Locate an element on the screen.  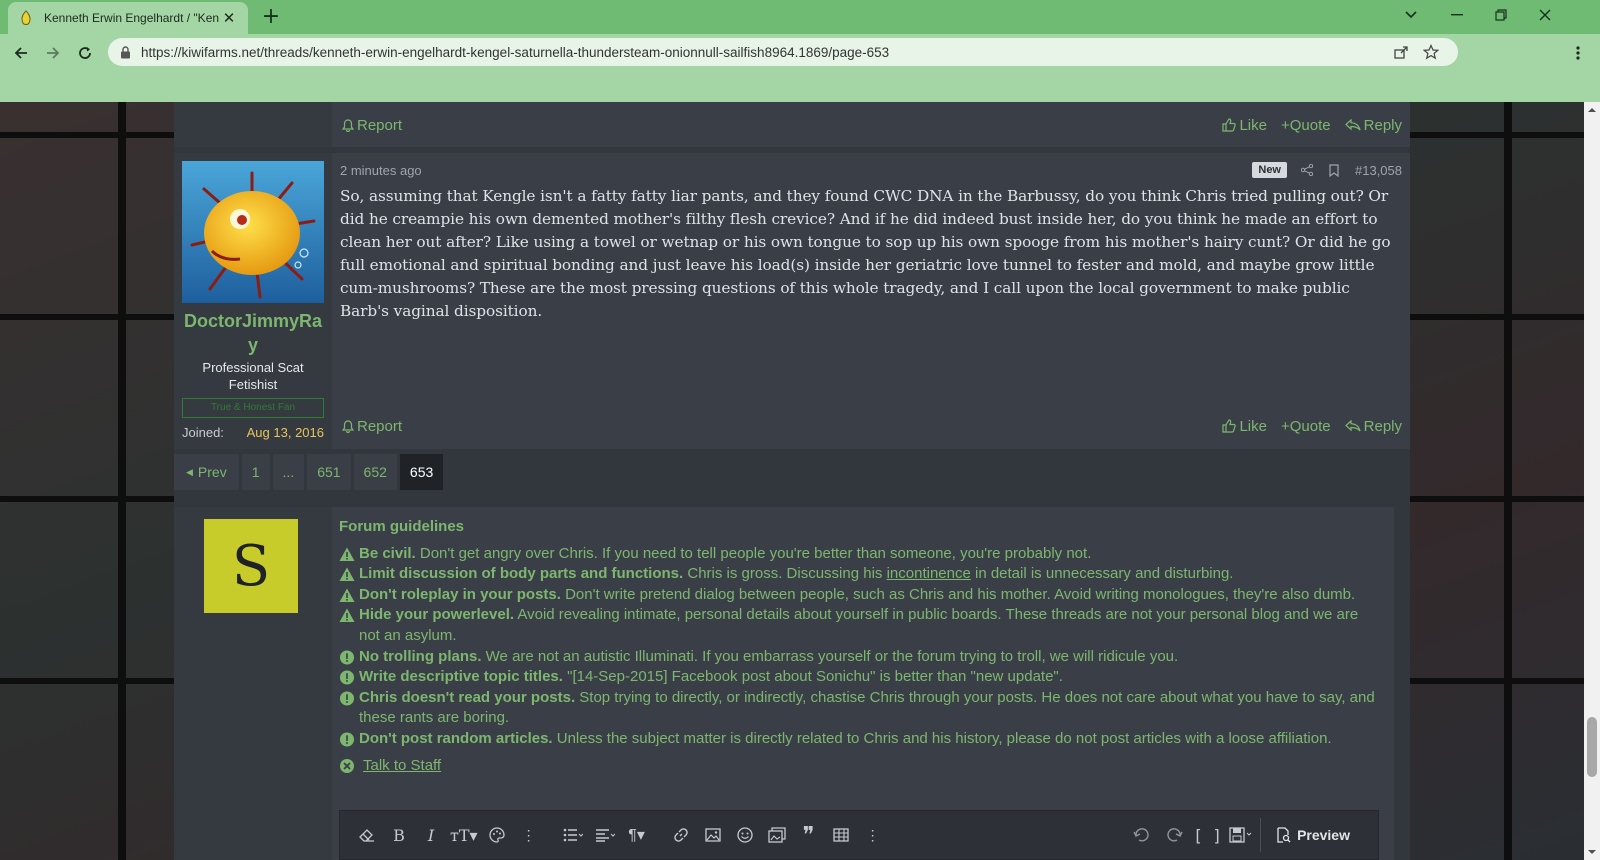
joined-label: Joined: is located at coordinates (203, 432).